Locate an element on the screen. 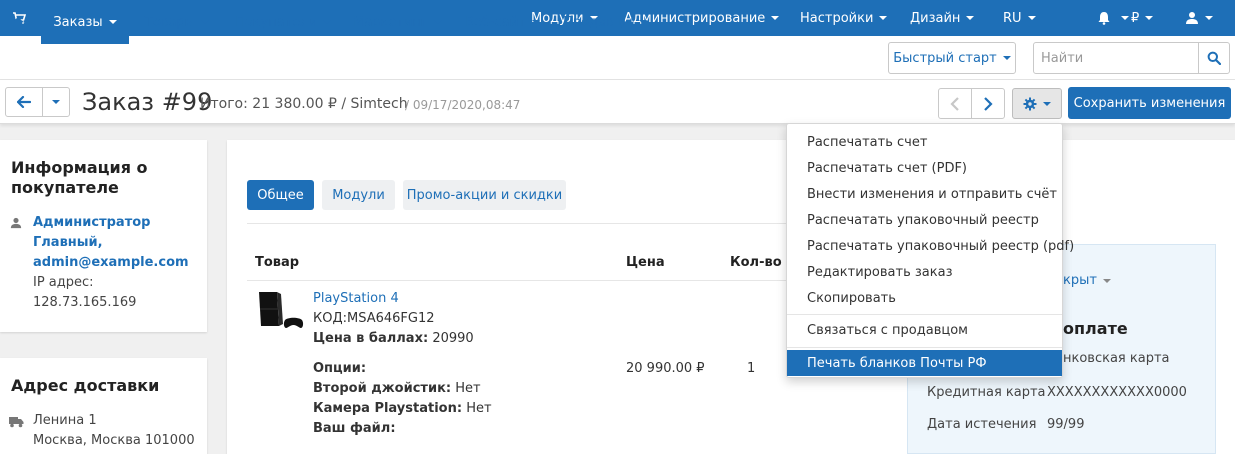 Image resolution: width=1235 pixels, height=454 pixels. quick-start-button: Быстрый старт is located at coordinates (952, 58).